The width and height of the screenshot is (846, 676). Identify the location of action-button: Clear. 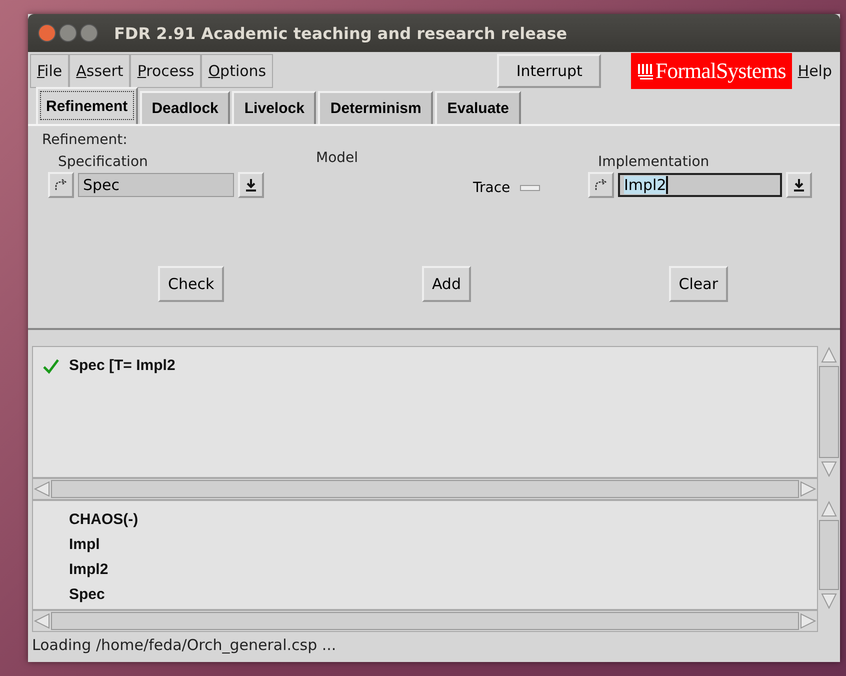
(698, 284).